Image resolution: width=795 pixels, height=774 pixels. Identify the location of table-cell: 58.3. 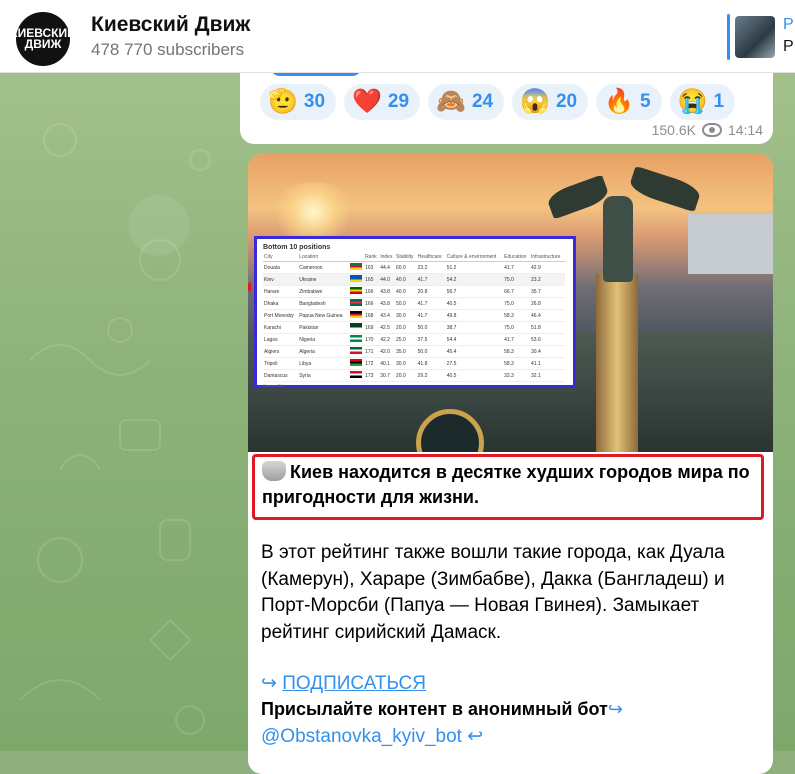
(516, 315).